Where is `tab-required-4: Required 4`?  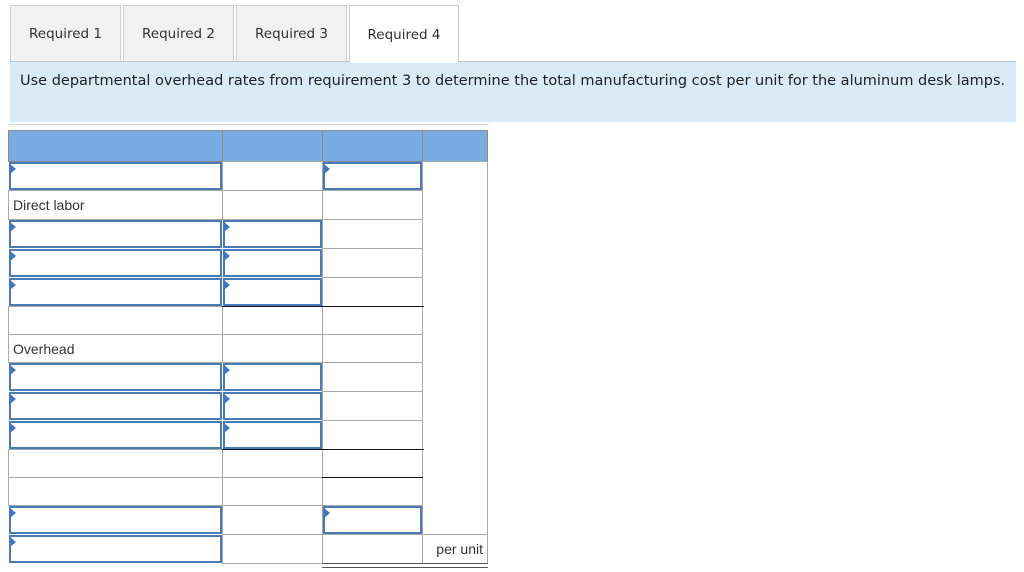 tab-required-4: Required 4 is located at coordinates (404, 34).